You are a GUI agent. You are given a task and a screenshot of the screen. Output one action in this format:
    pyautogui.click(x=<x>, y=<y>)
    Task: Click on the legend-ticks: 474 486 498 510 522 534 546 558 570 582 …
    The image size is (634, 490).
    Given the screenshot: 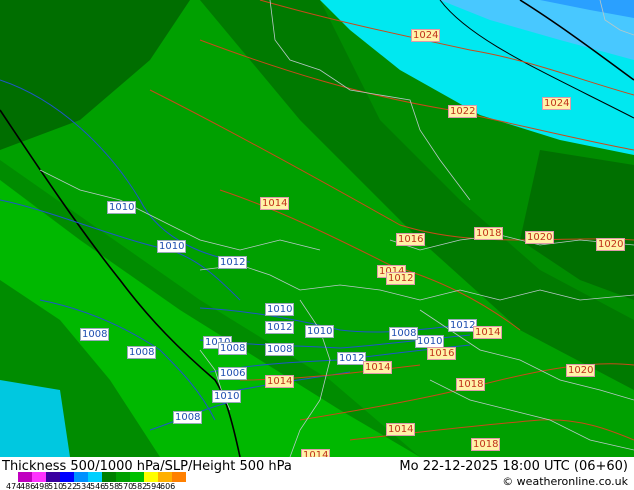 What is the action you would take?
    pyautogui.click(x=91, y=486)
    